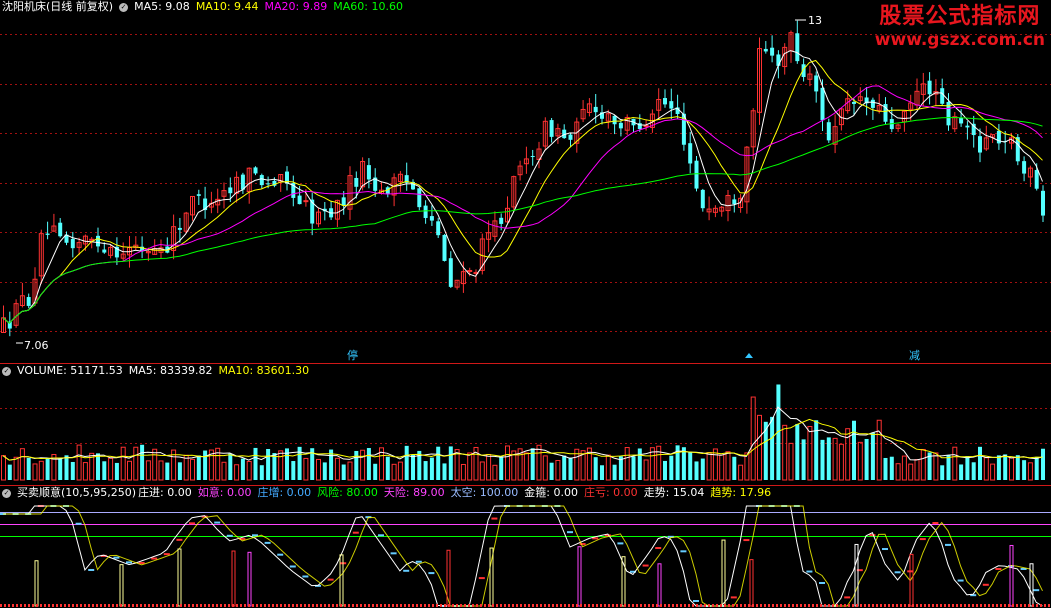 The width and height of the screenshot is (1051, 608). Describe the element at coordinates (960, 16) in the screenshot. I see `watermark-title: 股票公式指标网` at that location.